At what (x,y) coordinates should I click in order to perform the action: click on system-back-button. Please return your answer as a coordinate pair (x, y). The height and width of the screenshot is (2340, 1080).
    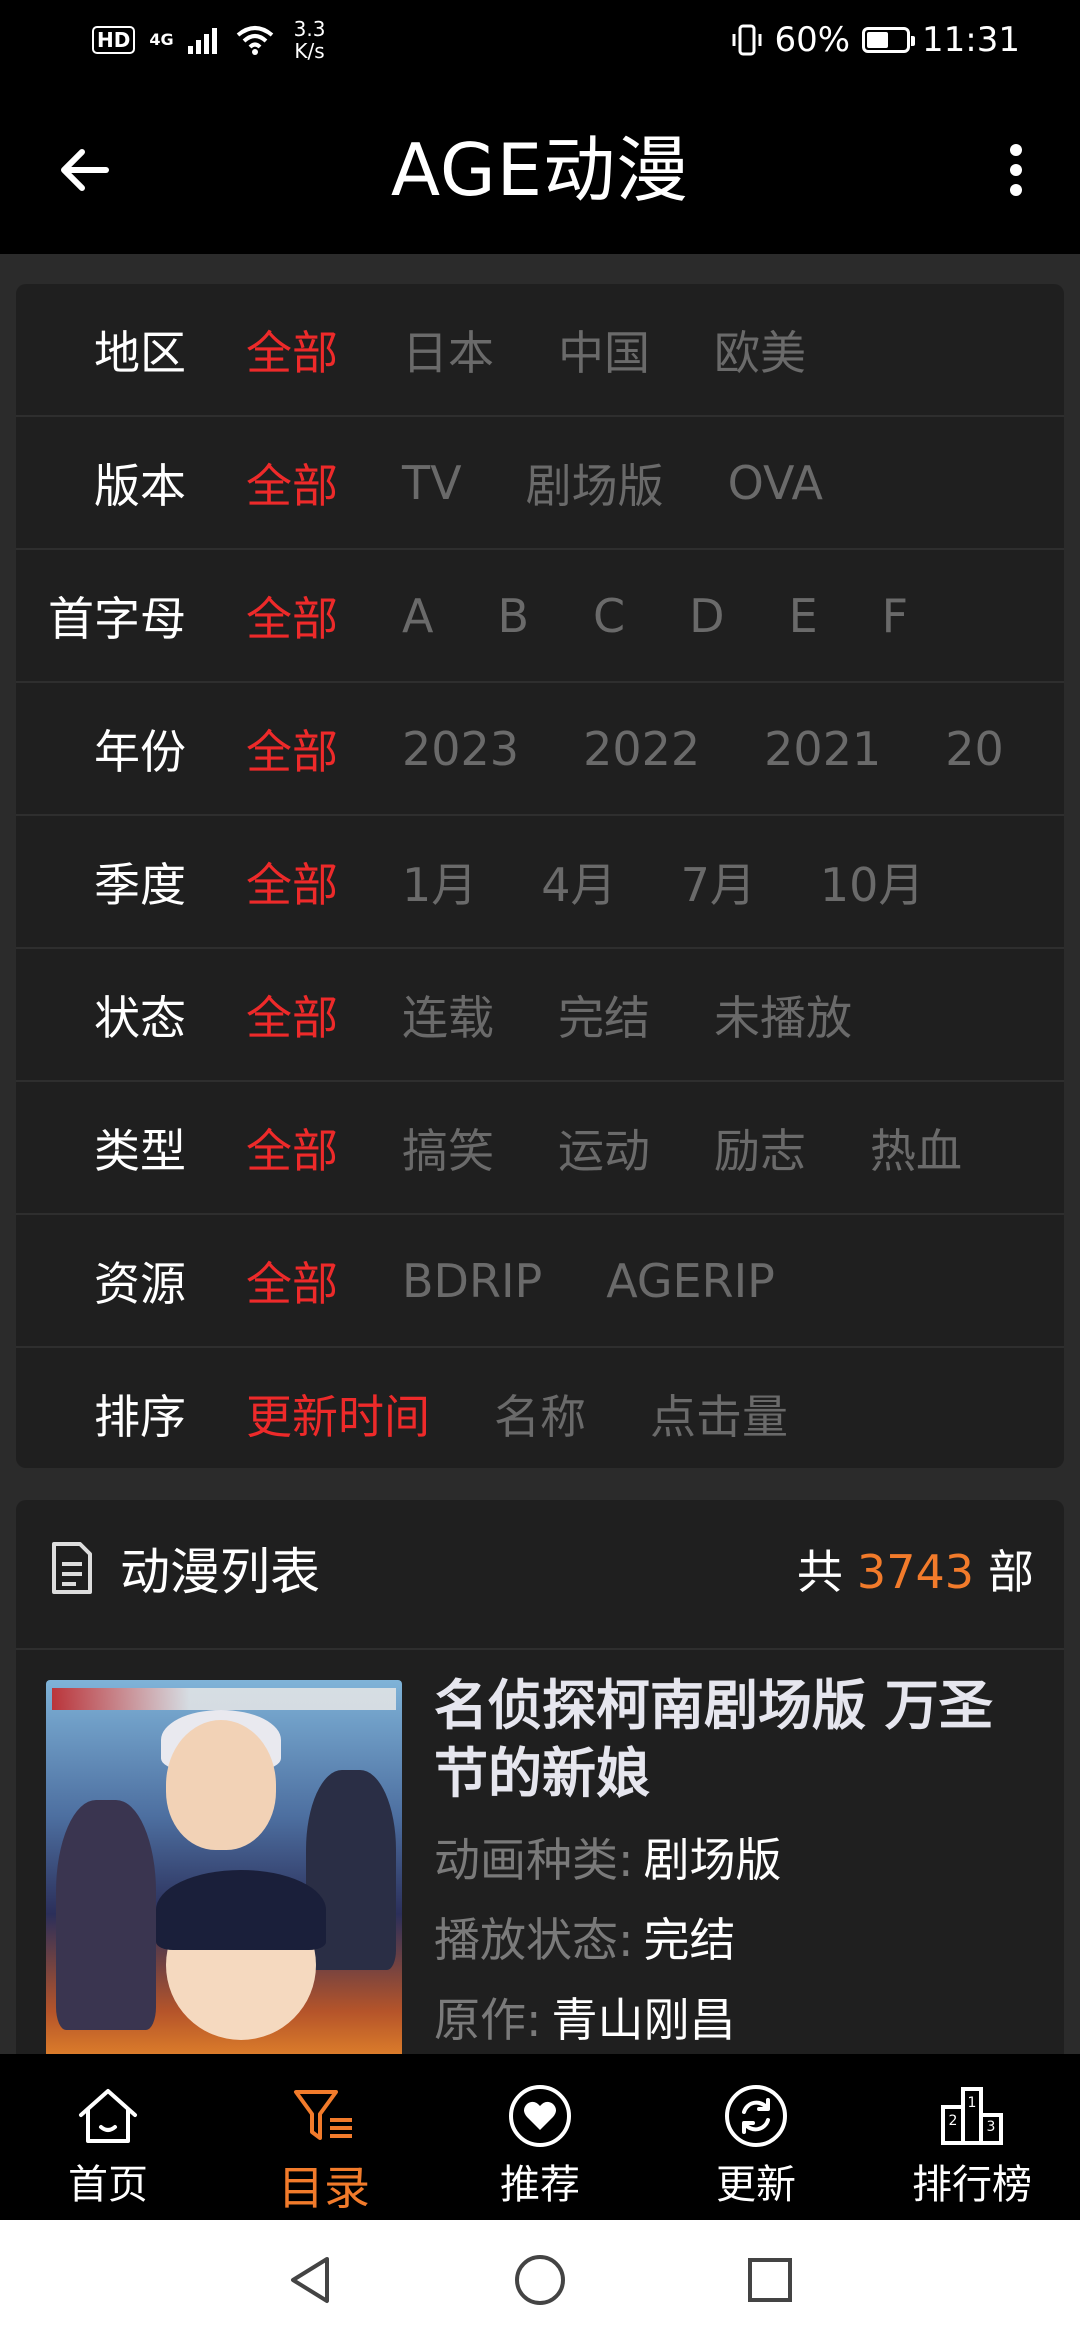
    Looking at the image, I should click on (310, 2280).